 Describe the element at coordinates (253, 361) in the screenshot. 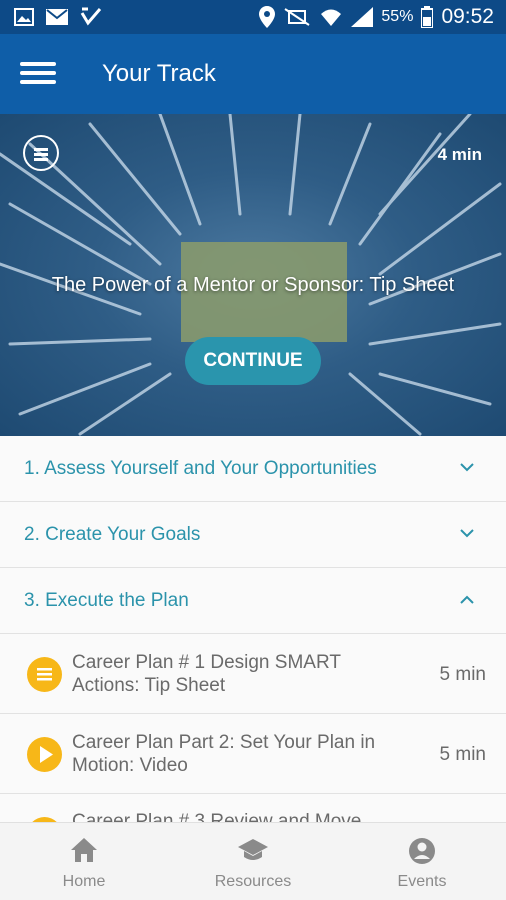

I see `continue-button: CONTINUE` at that location.